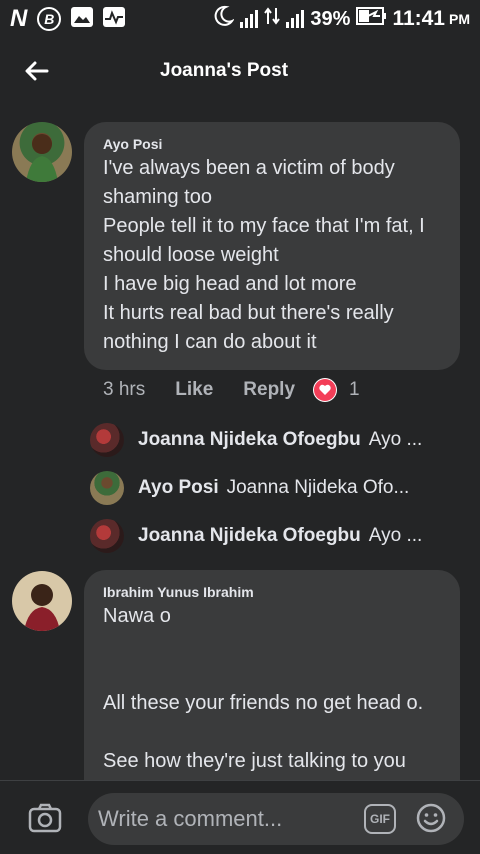  Describe the element at coordinates (459, 19) in the screenshot. I see `clock-ampm: PM` at that location.